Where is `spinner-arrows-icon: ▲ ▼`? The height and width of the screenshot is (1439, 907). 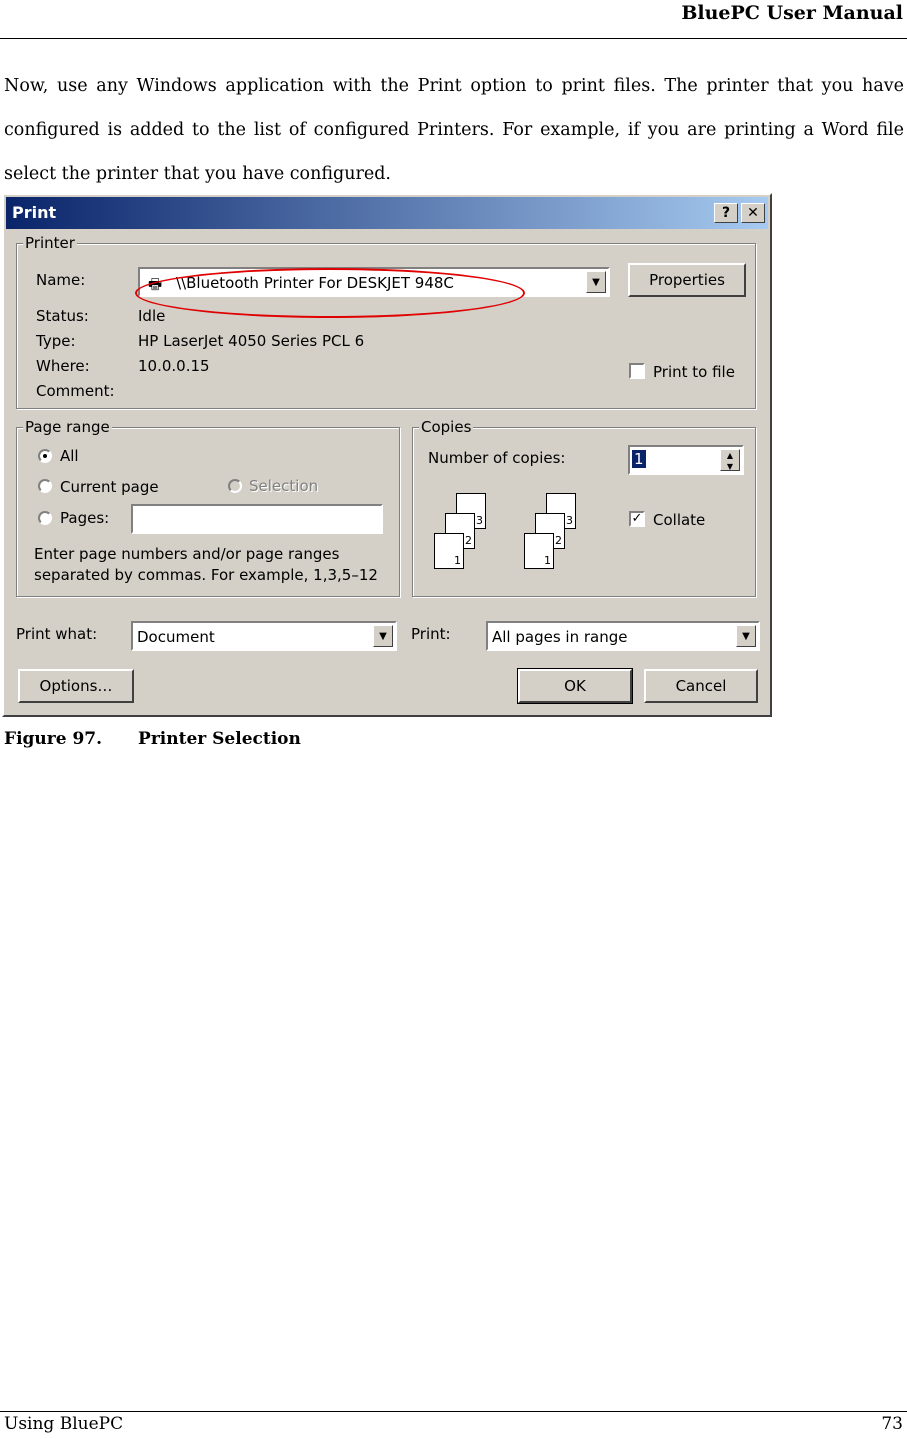
spinner-arrows-icon: ▲ ▼ is located at coordinates (730, 460).